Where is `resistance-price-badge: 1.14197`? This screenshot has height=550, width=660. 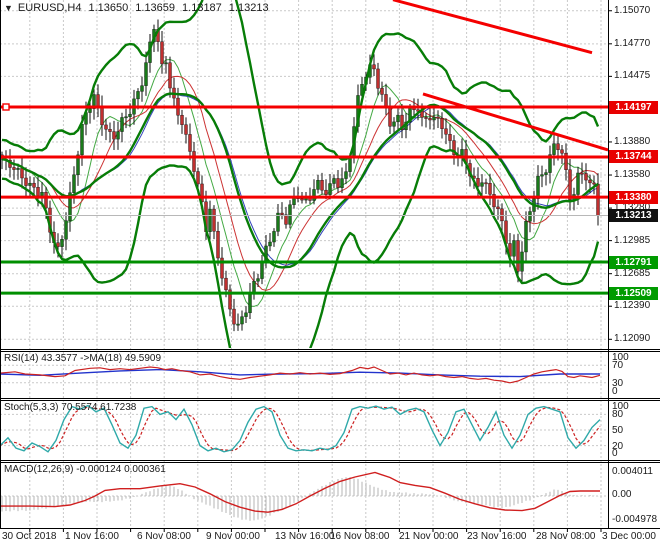 resistance-price-badge: 1.14197 is located at coordinates (633, 107).